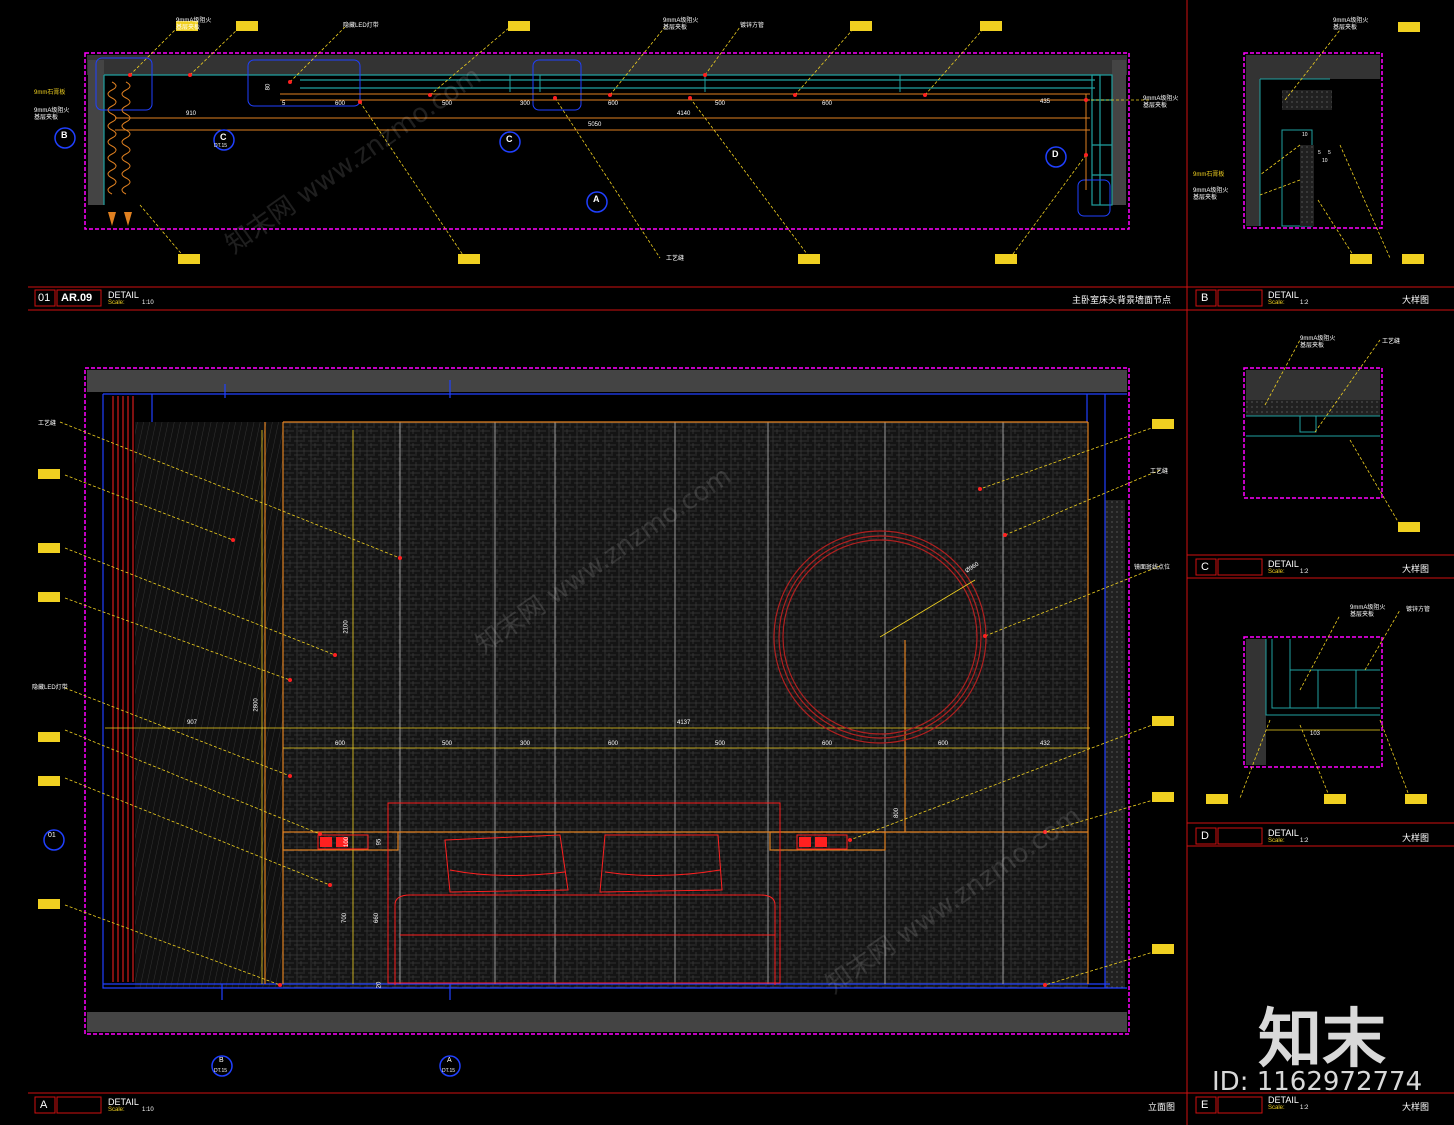  Describe the element at coordinates (720, 104) in the screenshot. I see `plan-dim-row1-4: 500` at that location.